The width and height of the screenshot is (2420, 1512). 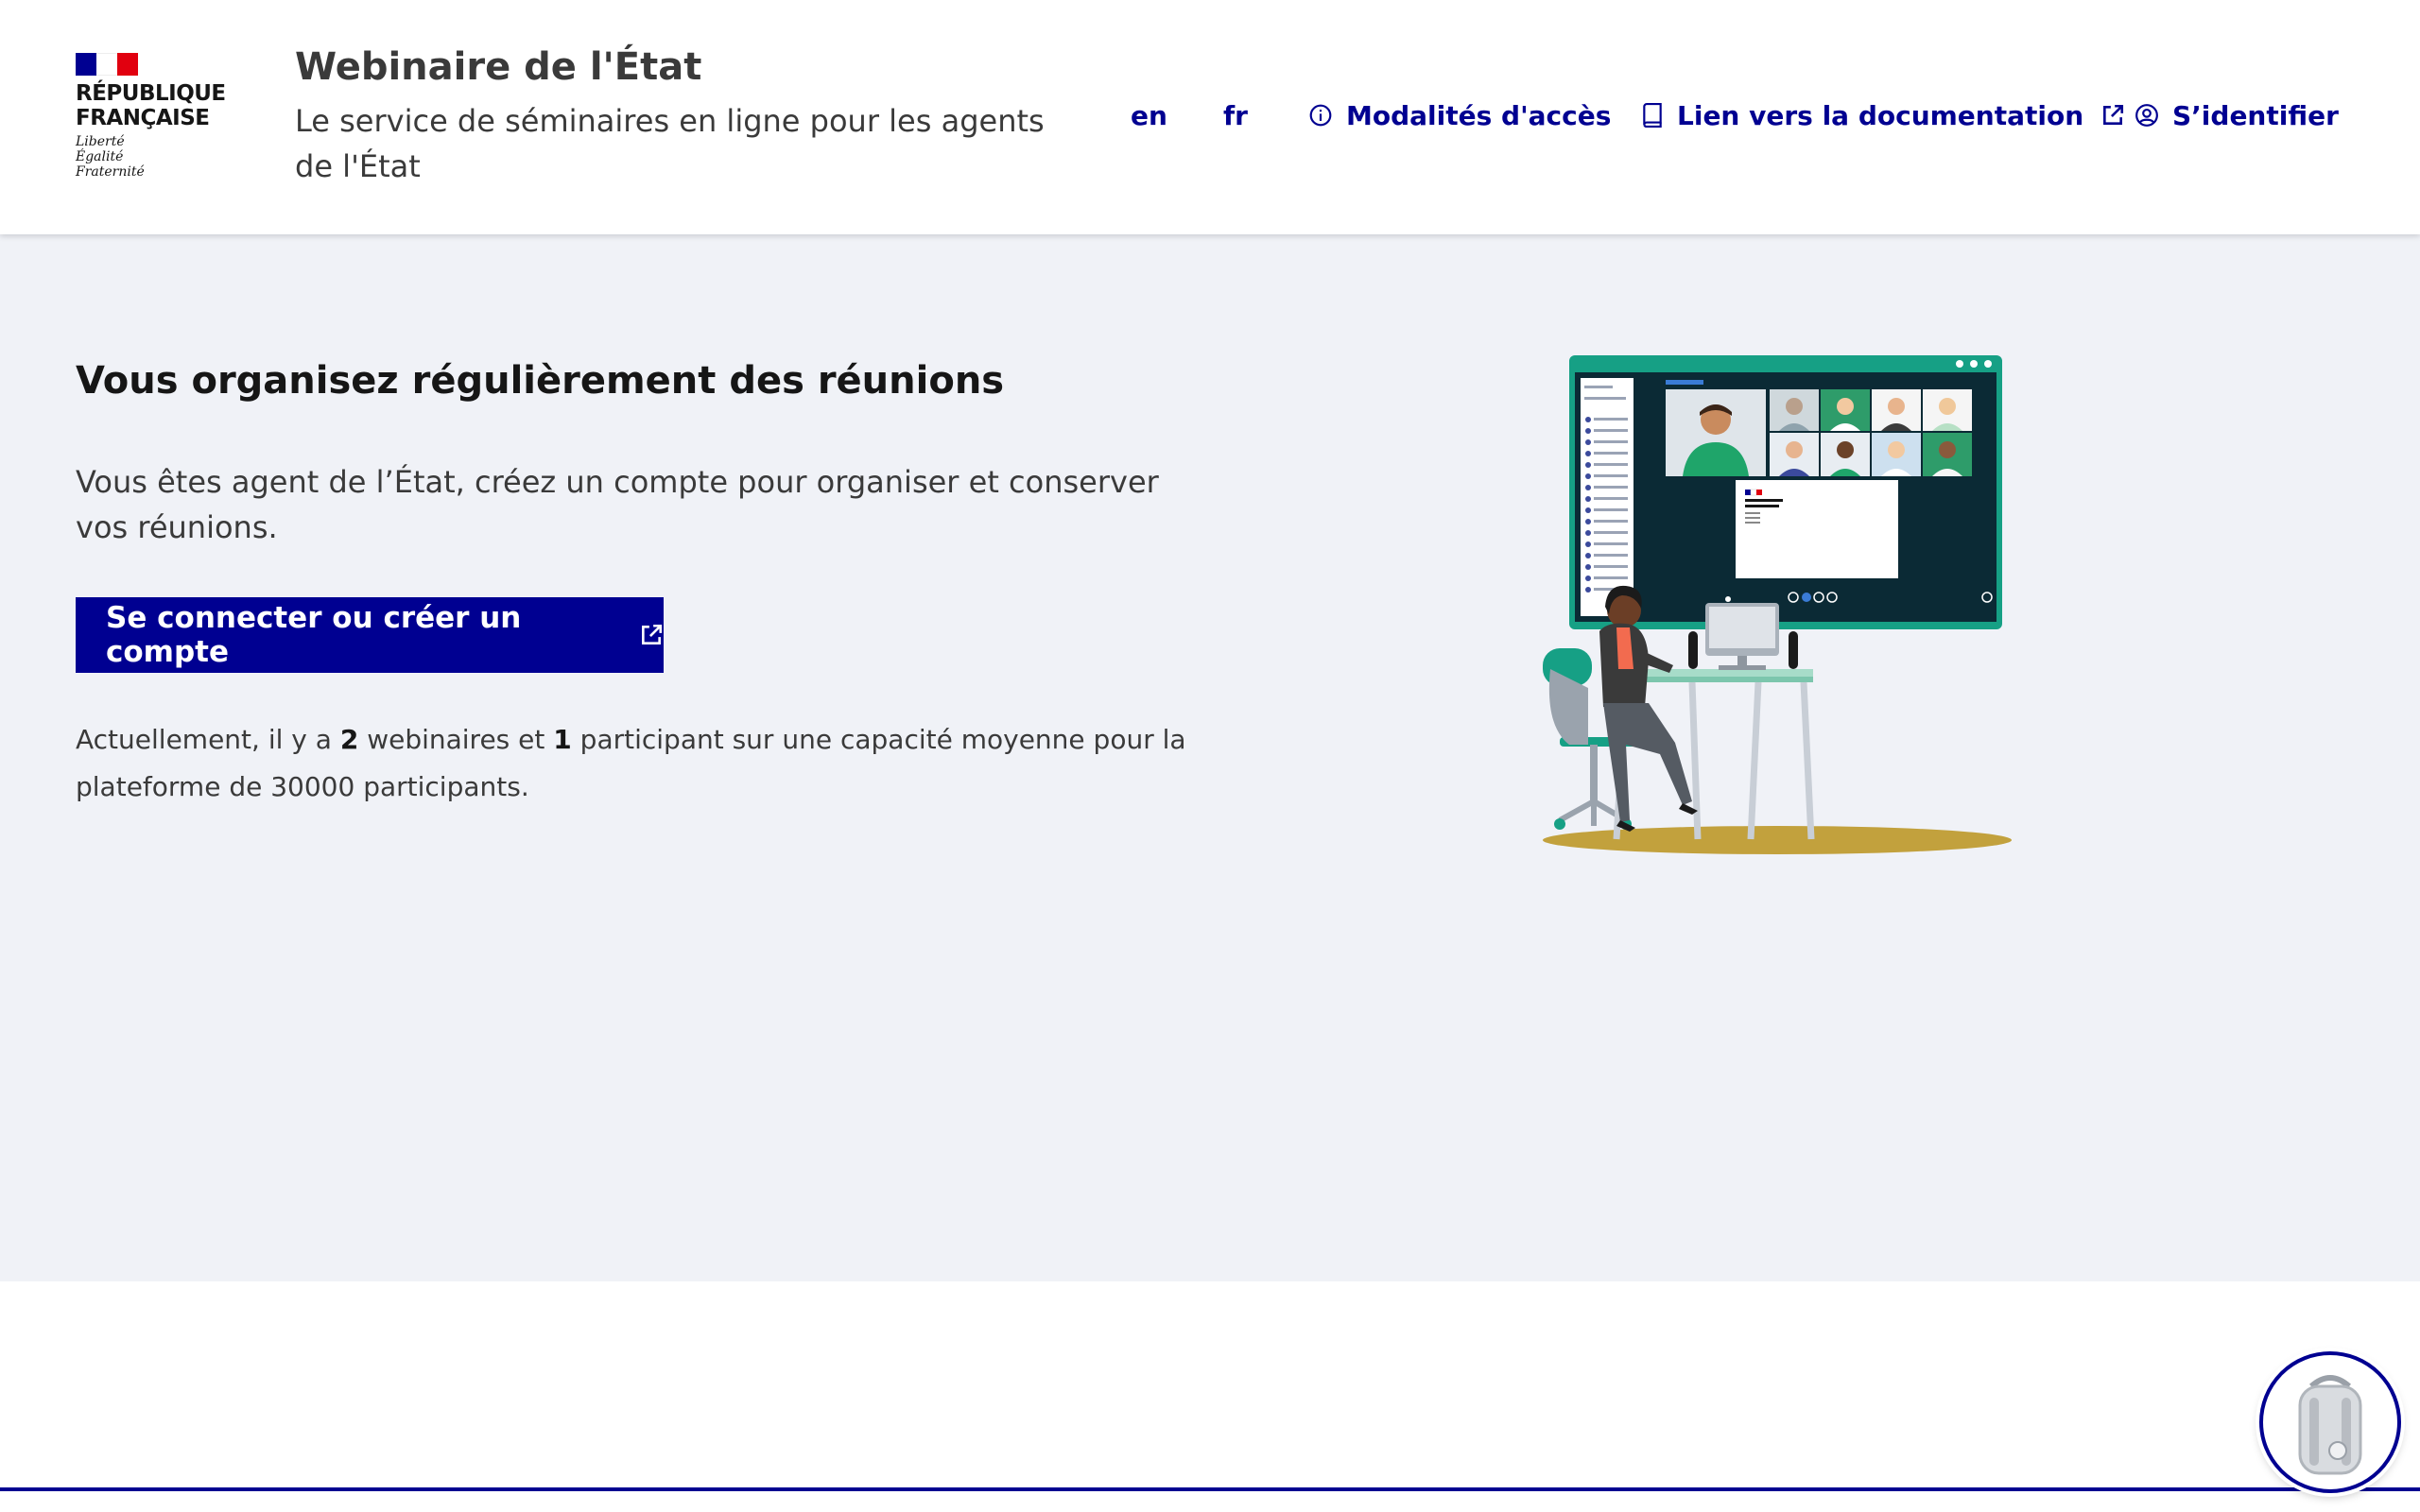 What do you see at coordinates (498, 67) in the screenshot?
I see `service-title: Webinaire de l'État` at bounding box center [498, 67].